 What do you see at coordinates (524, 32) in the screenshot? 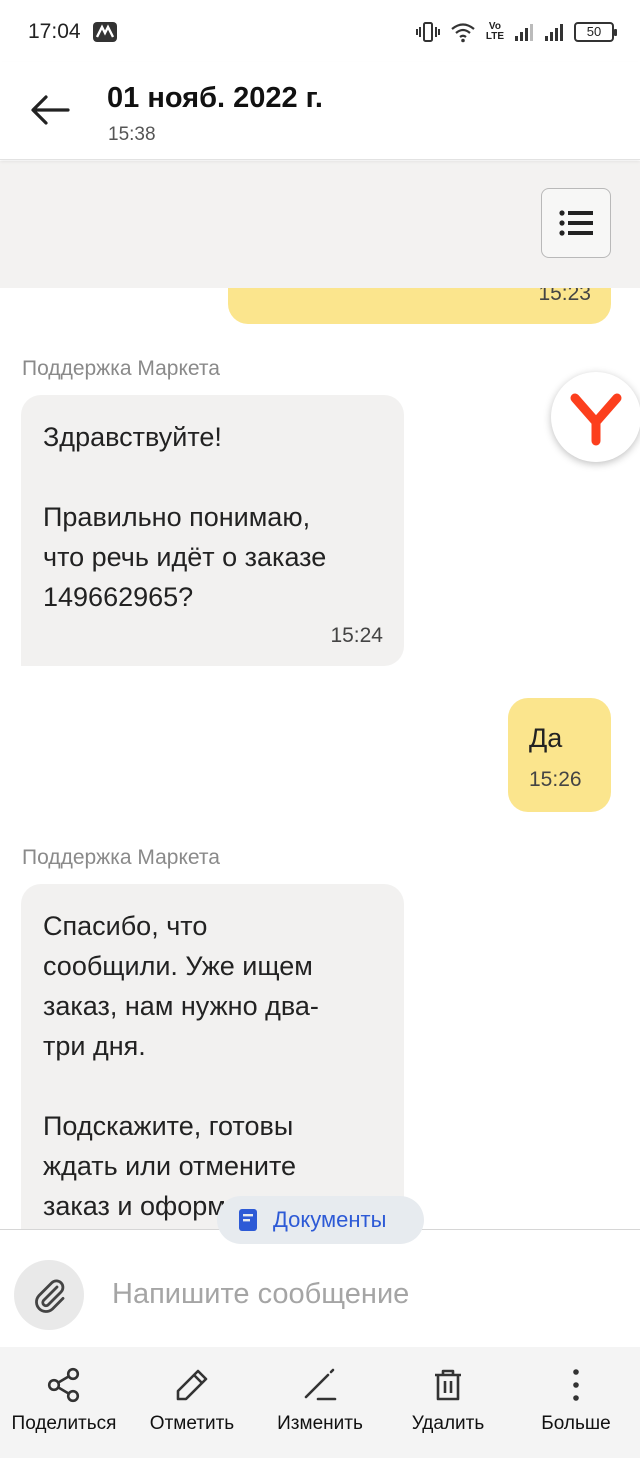
I see `signal-icon` at bounding box center [524, 32].